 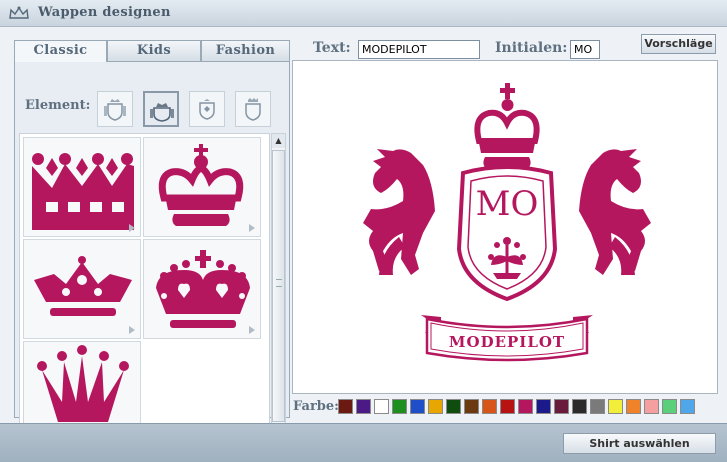 I want to click on preview-banner-text: MODEPILOT, so click(x=507, y=342).